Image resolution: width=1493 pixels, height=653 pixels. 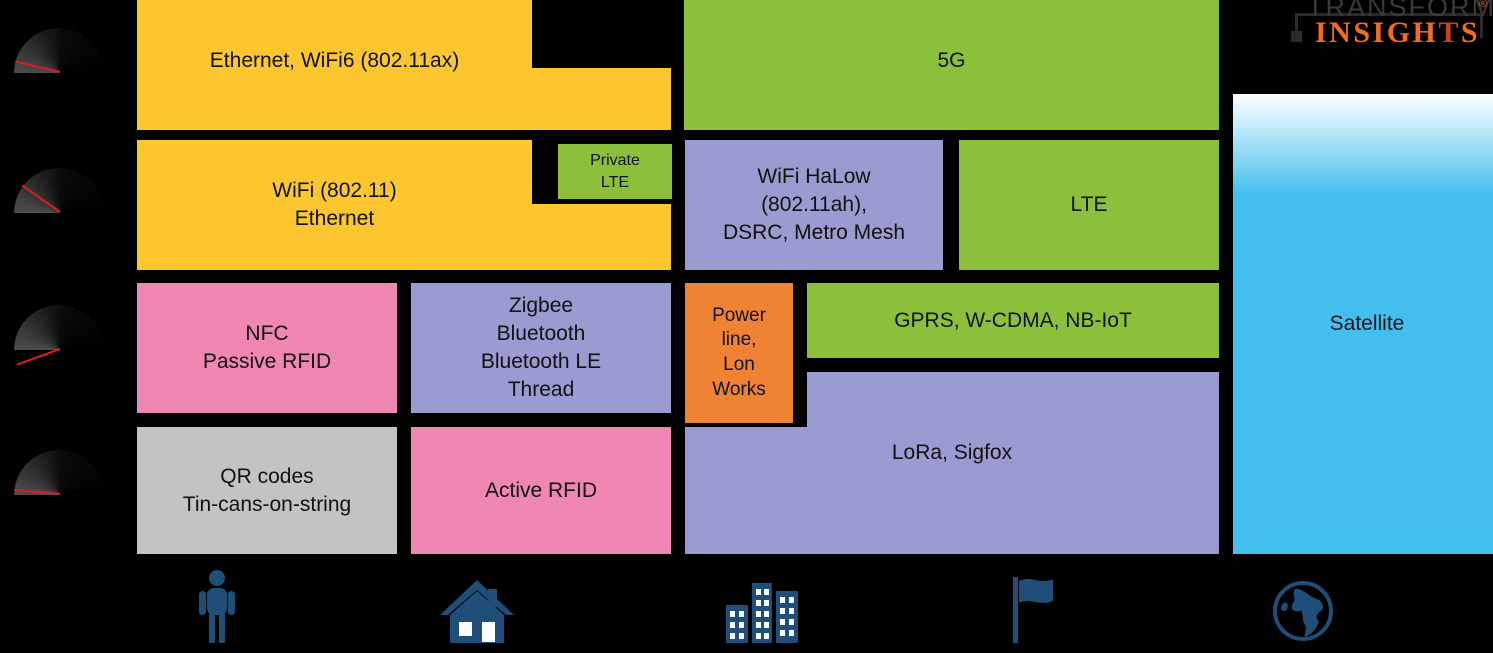 What do you see at coordinates (1377, 32) in the screenshot?
I see `logo-line2-pre: INSIGH` at bounding box center [1377, 32].